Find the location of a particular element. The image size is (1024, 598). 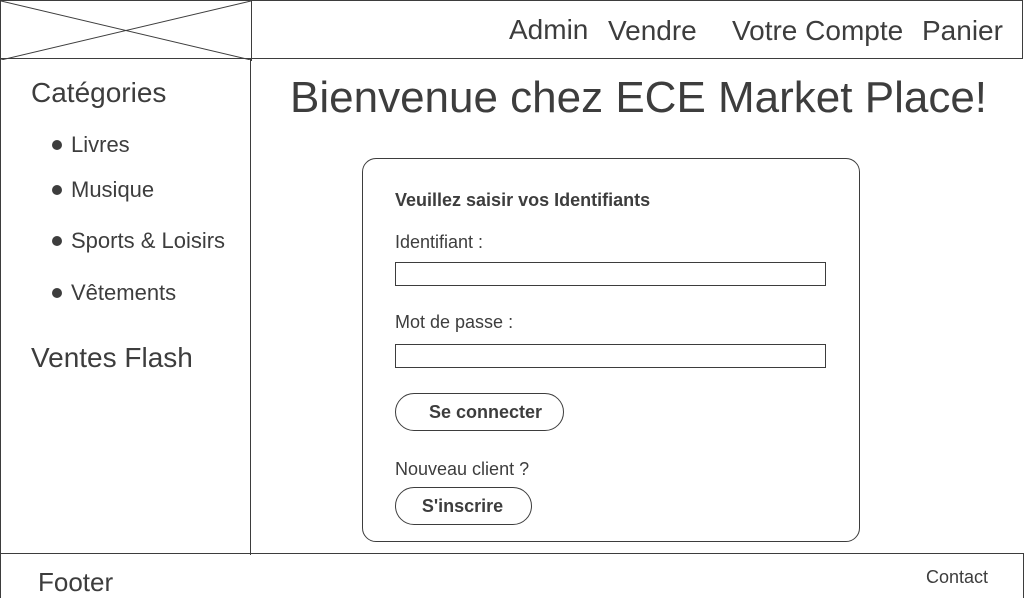

username-input is located at coordinates (610, 274).